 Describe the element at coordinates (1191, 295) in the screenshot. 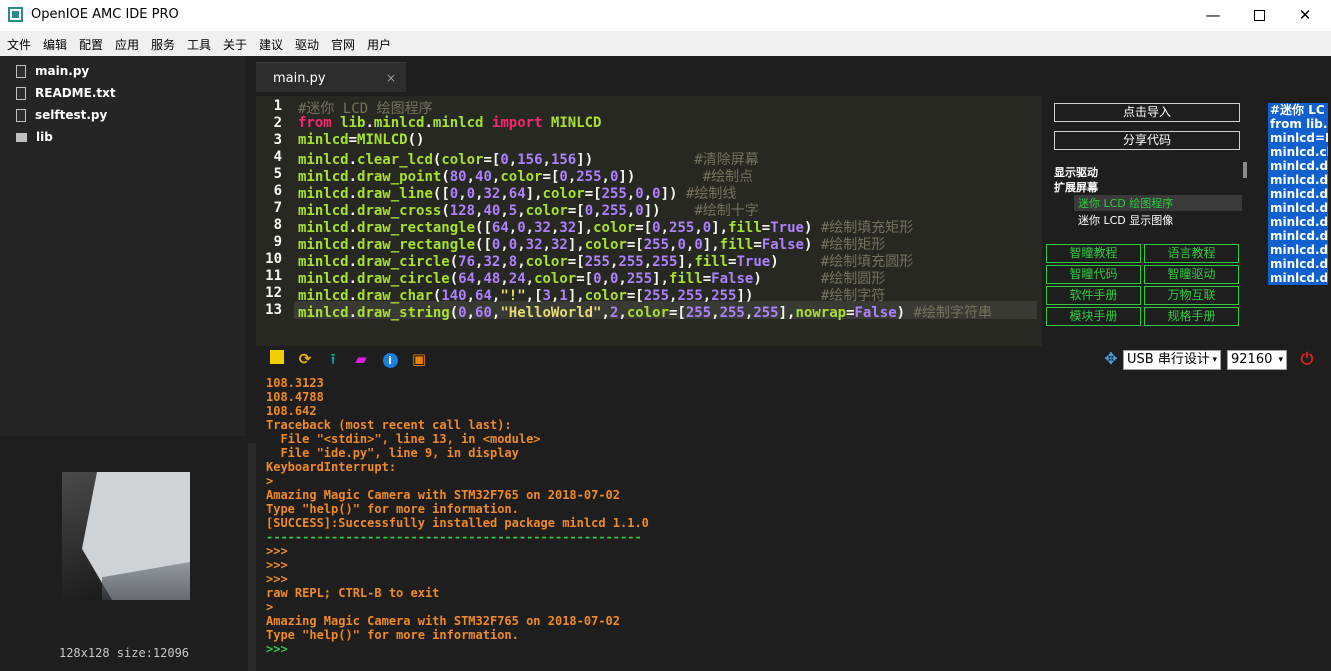

I see `link-iot: 万物互联` at that location.